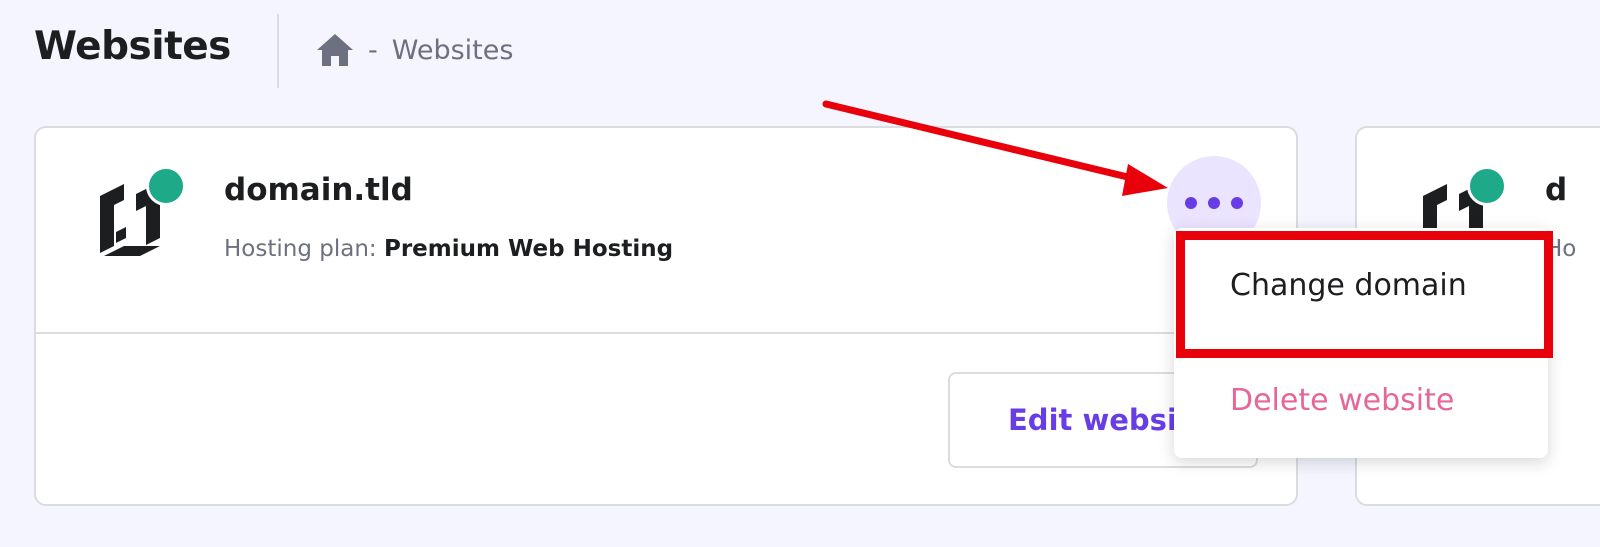 This screenshot has width=1600, height=547. I want to click on breadcrumb: - Websites, so click(414, 50).